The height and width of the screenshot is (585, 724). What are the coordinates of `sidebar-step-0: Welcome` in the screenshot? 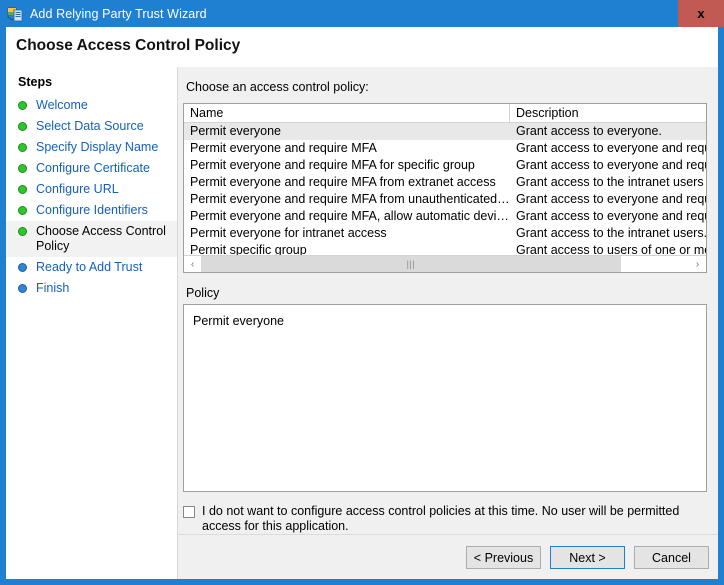 It's located at (91, 105).